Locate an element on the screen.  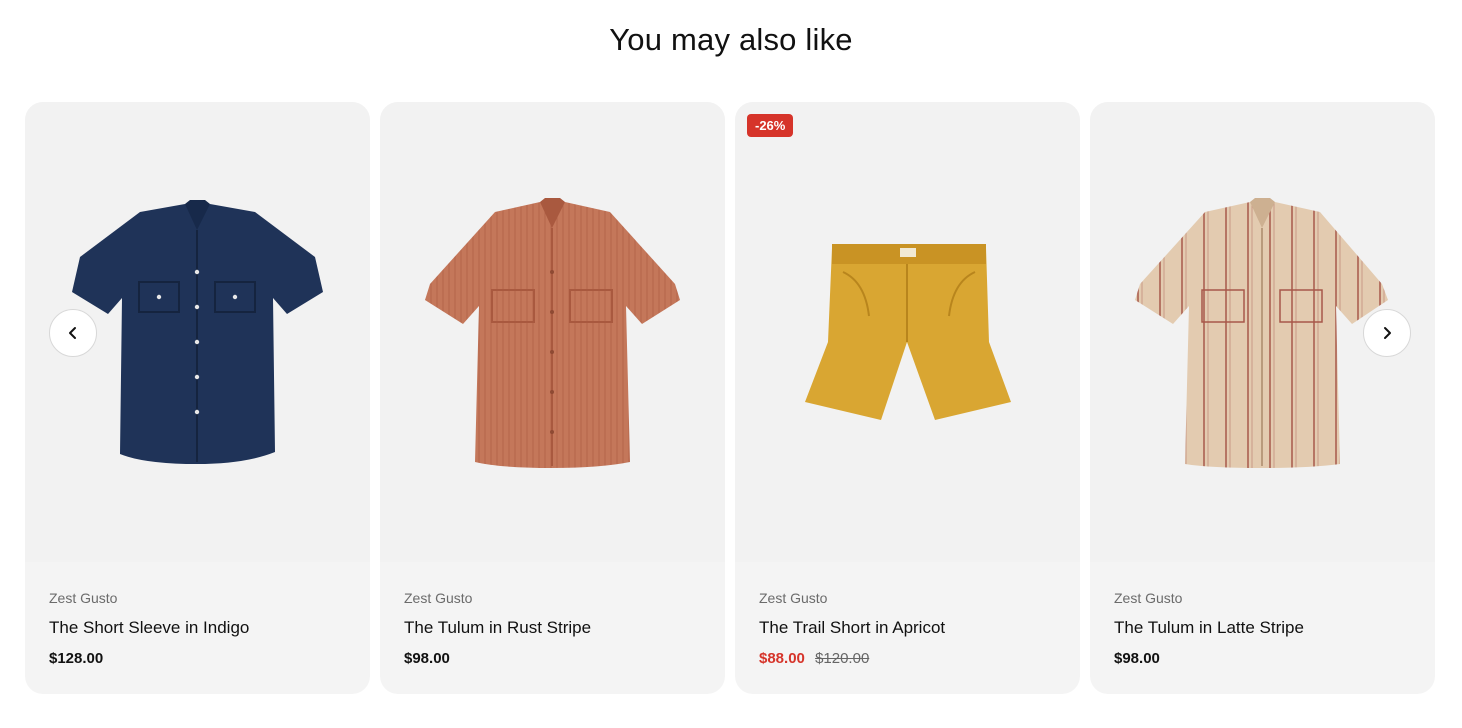
product-title: The Short Sleeve in Indigo is located at coordinates (199, 629).